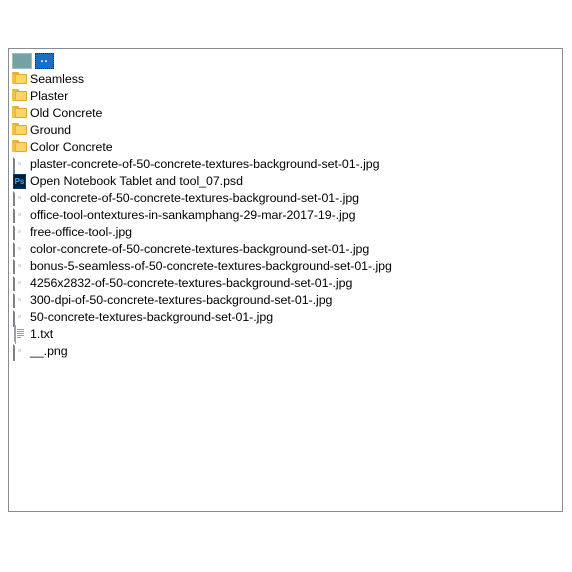 The height and width of the screenshot is (572, 572). Describe the element at coordinates (81, 232) in the screenshot. I see `file-name-label: free-office-tool-.jpg` at that location.